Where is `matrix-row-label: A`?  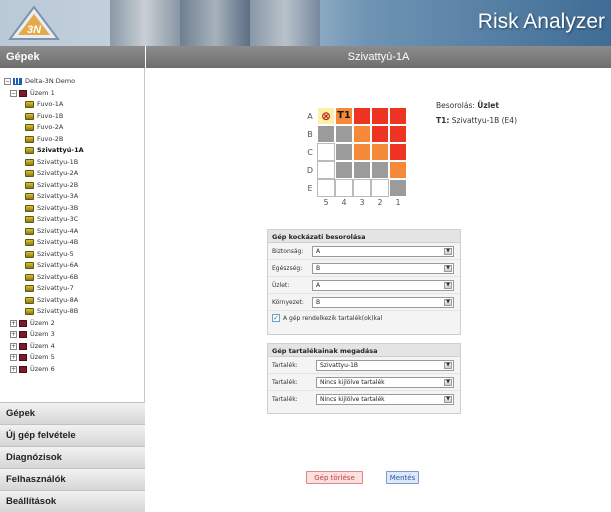 matrix-row-label: A is located at coordinates (310, 116).